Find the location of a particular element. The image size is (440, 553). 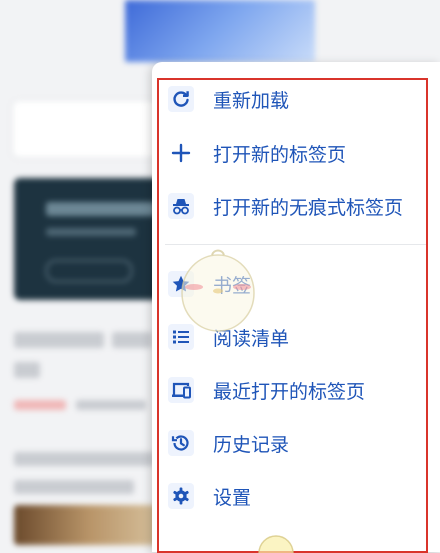

menu-item-label: 重新加载 is located at coordinates (251, 100).